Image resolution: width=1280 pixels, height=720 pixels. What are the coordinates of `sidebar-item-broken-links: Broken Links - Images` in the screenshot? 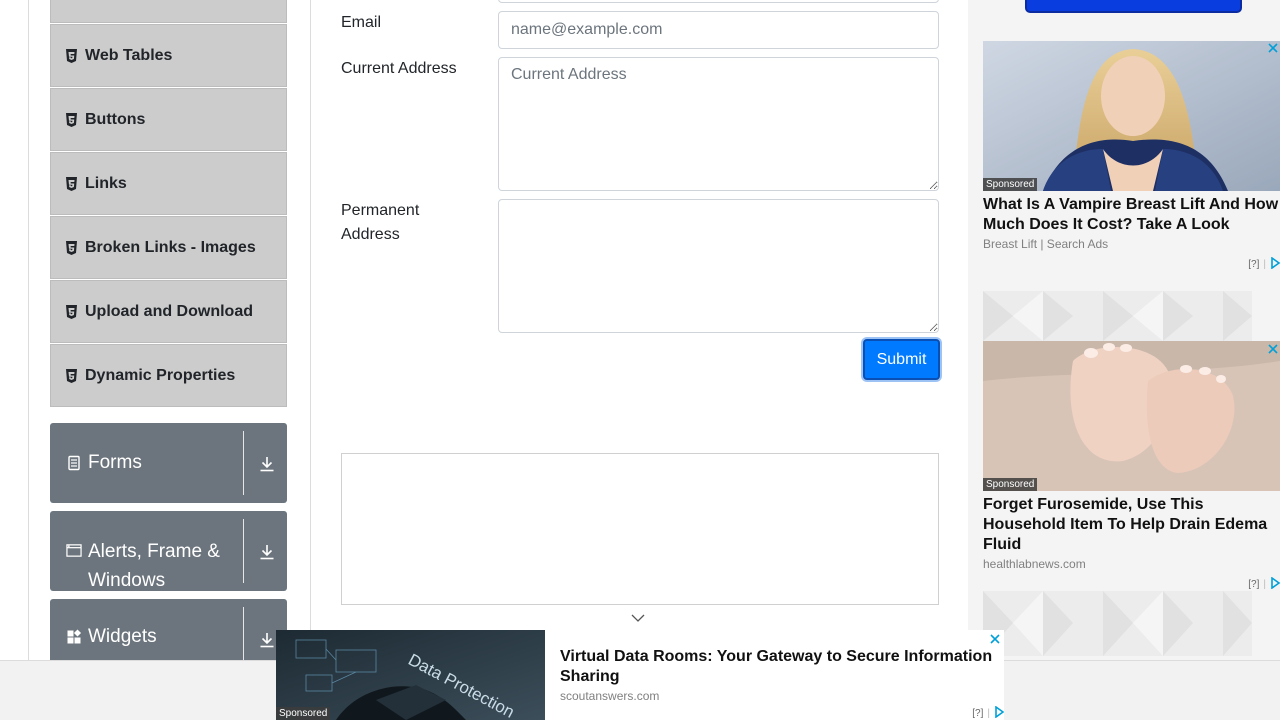 It's located at (168, 247).